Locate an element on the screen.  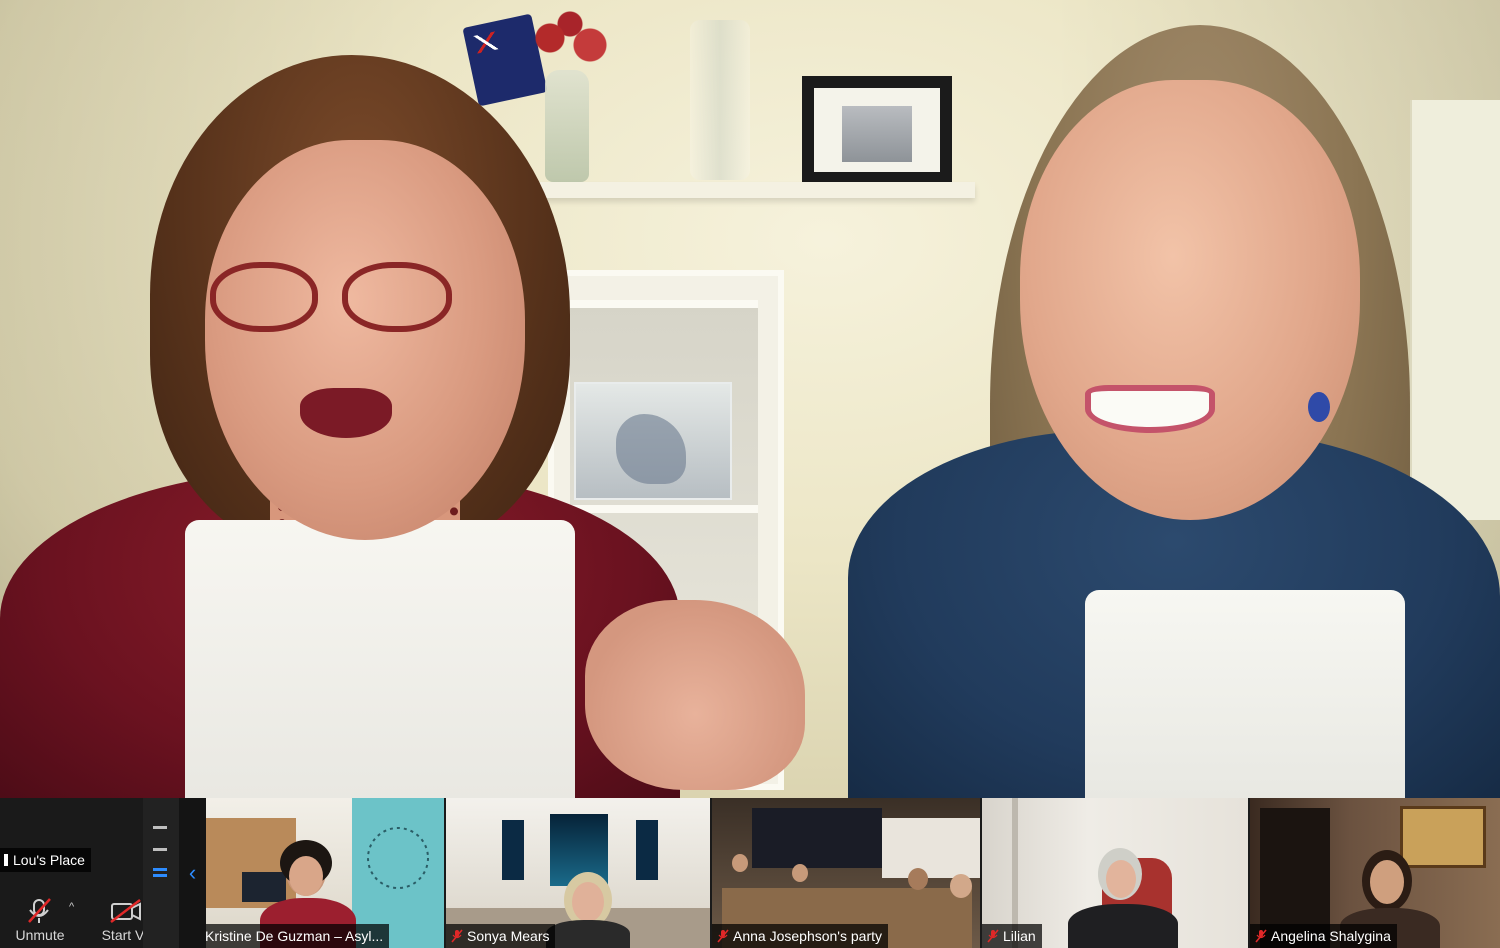
monitor is located at coordinates (264, 887).